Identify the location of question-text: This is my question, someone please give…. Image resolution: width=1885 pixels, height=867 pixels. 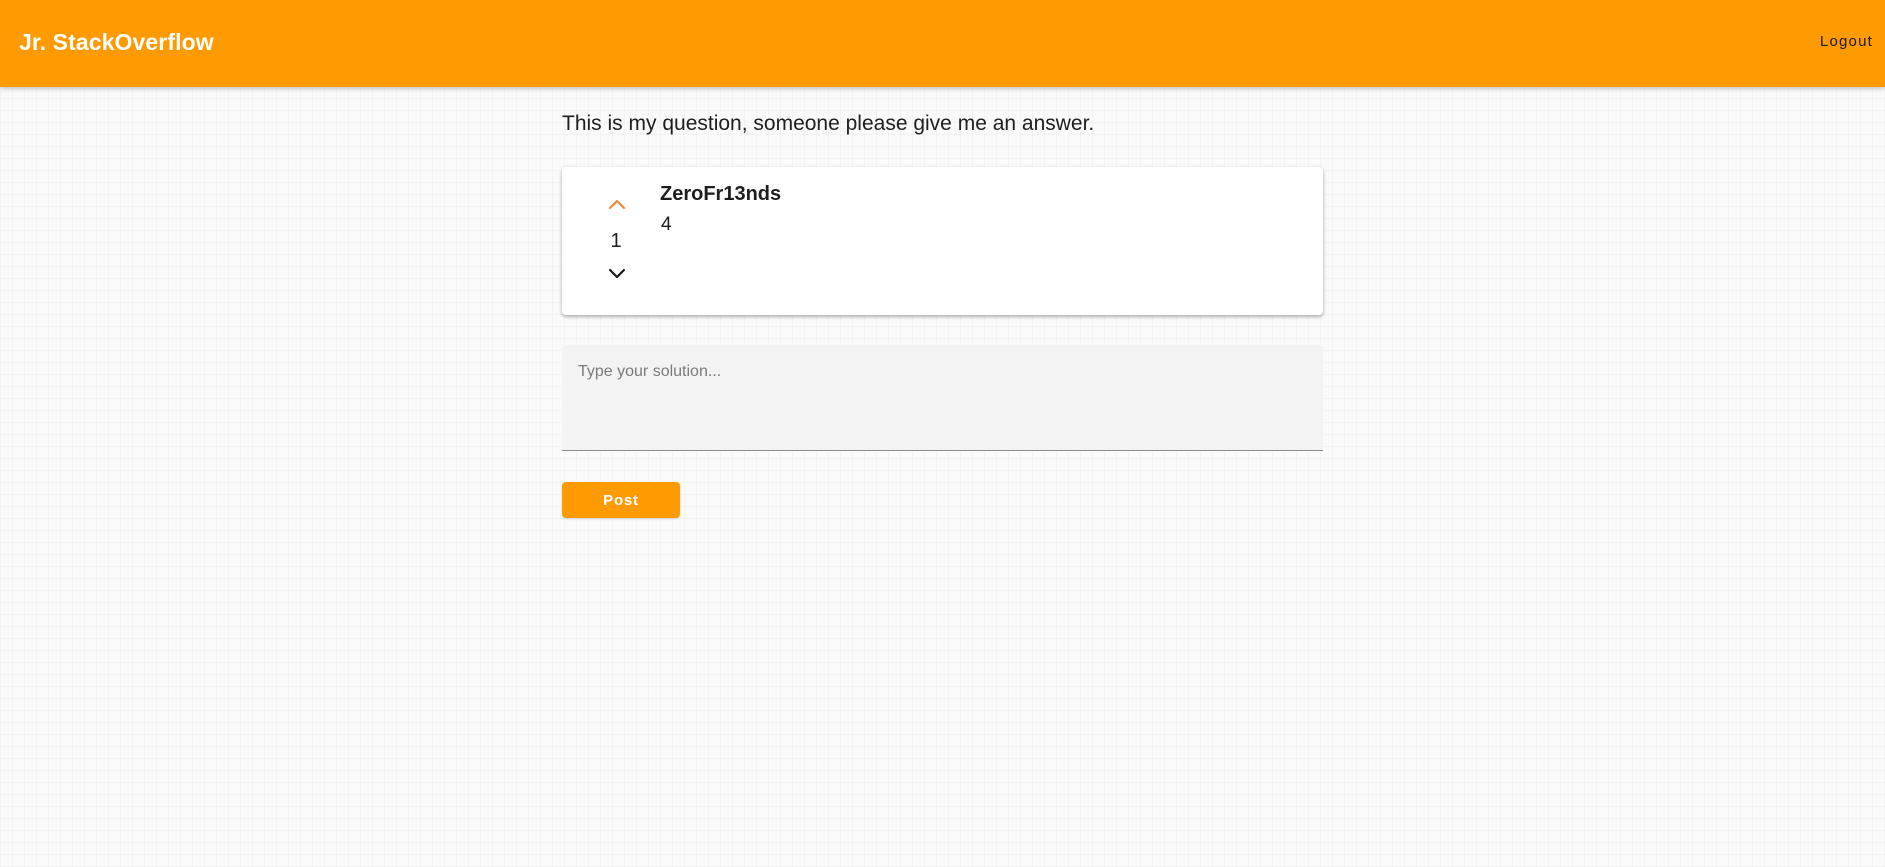
(828, 123).